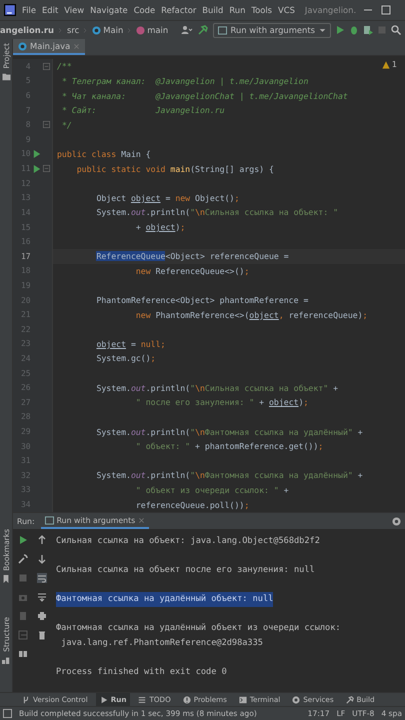 The image size is (405, 720). I want to click on code-line: */, so click(66, 125).